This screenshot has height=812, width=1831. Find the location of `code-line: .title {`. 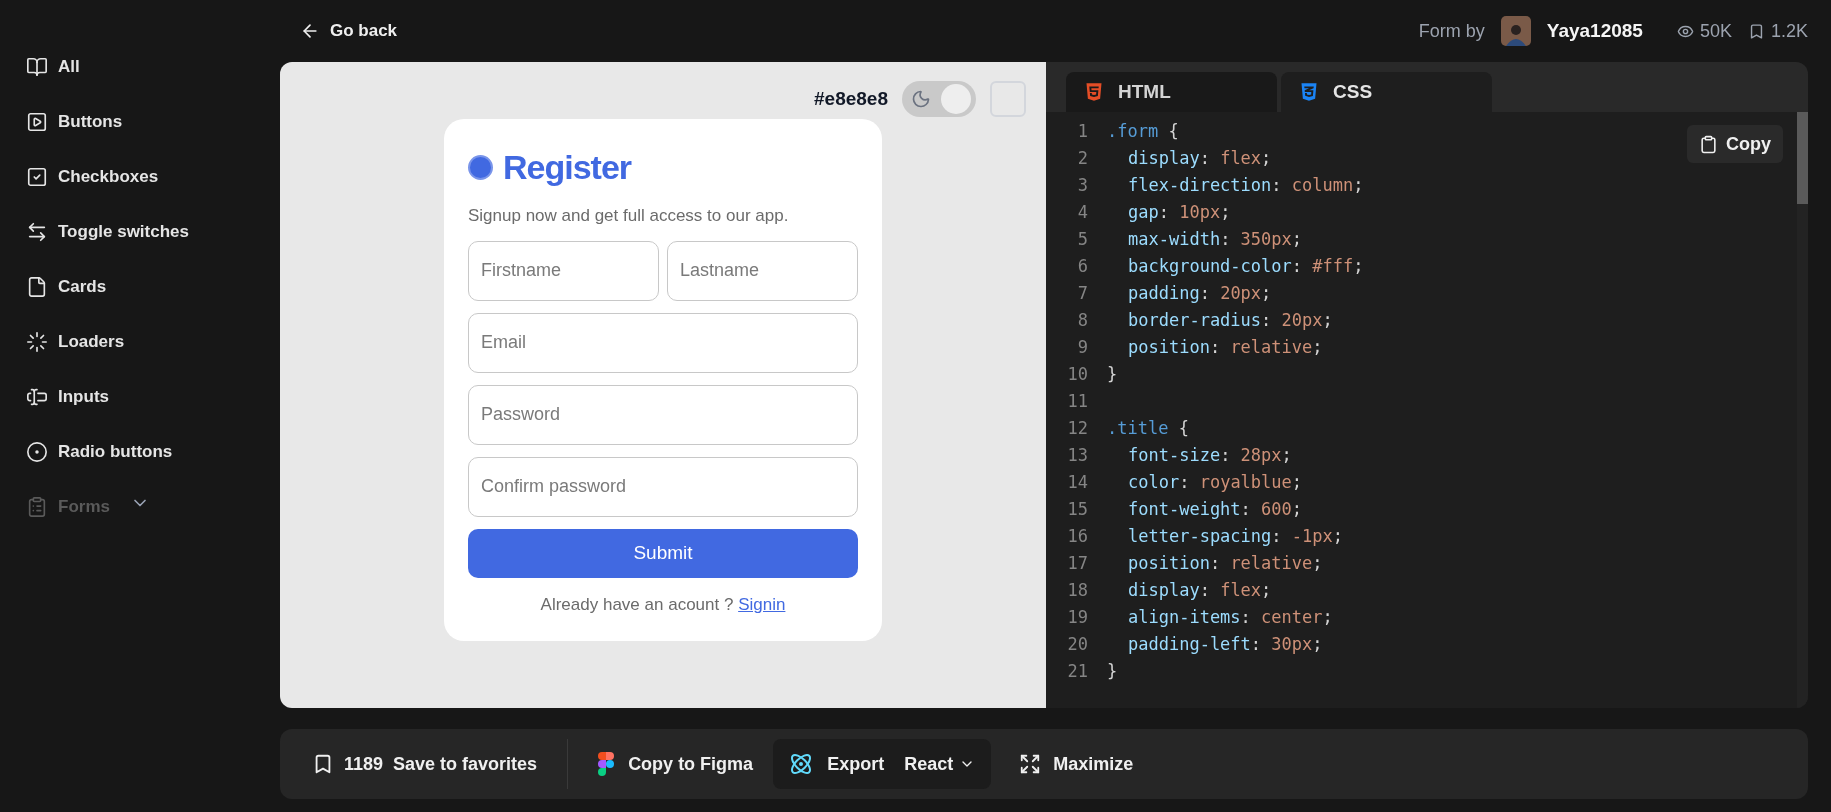

code-line: .title { is located at coordinates (1148, 428).